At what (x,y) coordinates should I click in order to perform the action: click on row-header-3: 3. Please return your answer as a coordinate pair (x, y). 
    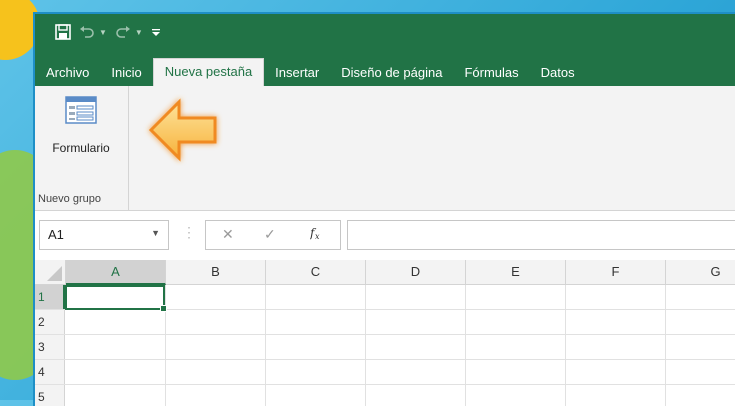
    Looking at the image, I should click on (50, 347).